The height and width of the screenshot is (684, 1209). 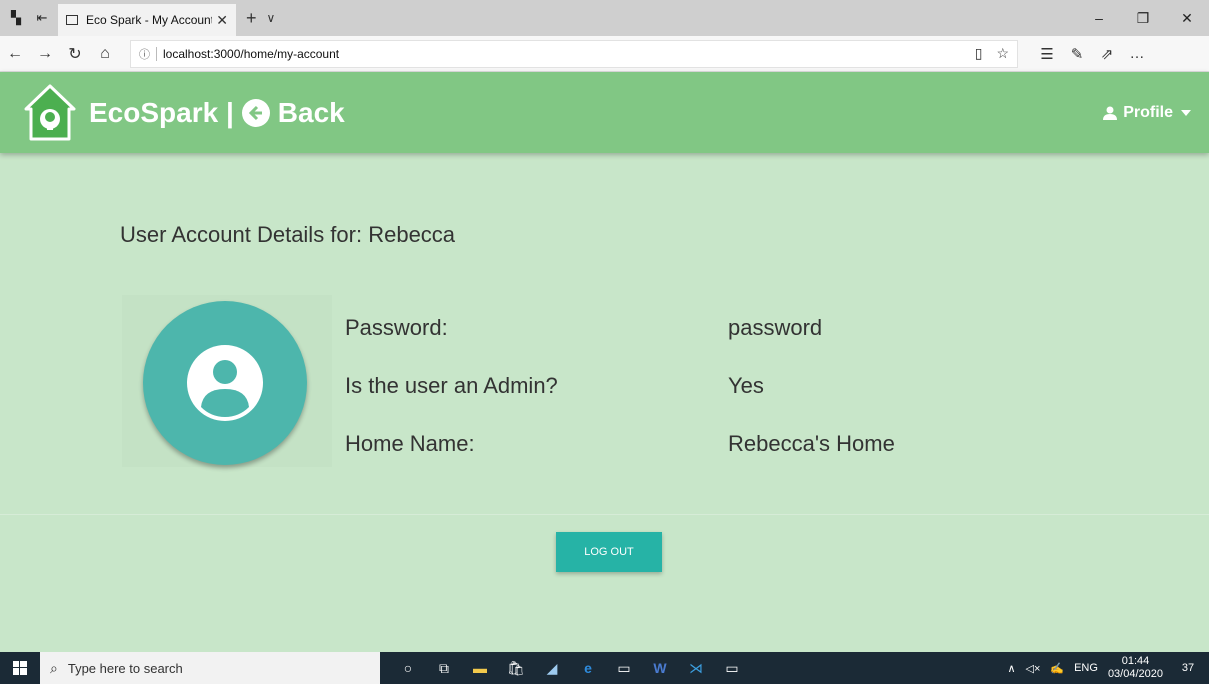 What do you see at coordinates (45, 54) in the screenshot?
I see `forward-nav-icon: →` at bounding box center [45, 54].